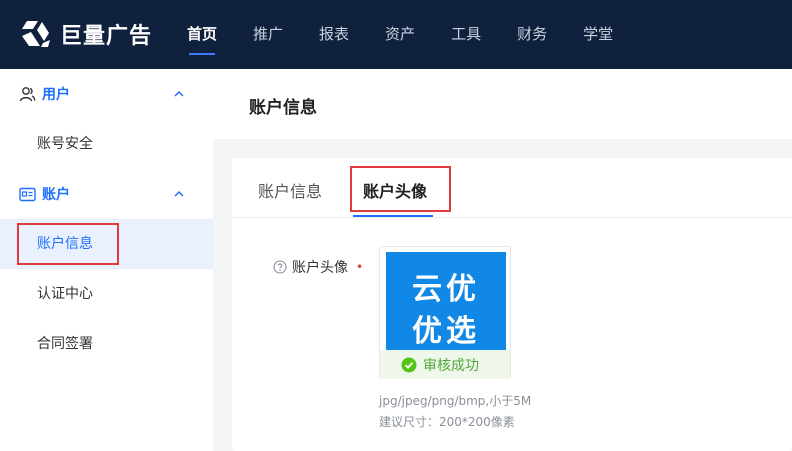 The height and width of the screenshot is (451, 792). What do you see at coordinates (27, 194) in the screenshot?
I see `account-card-icon` at bounding box center [27, 194].